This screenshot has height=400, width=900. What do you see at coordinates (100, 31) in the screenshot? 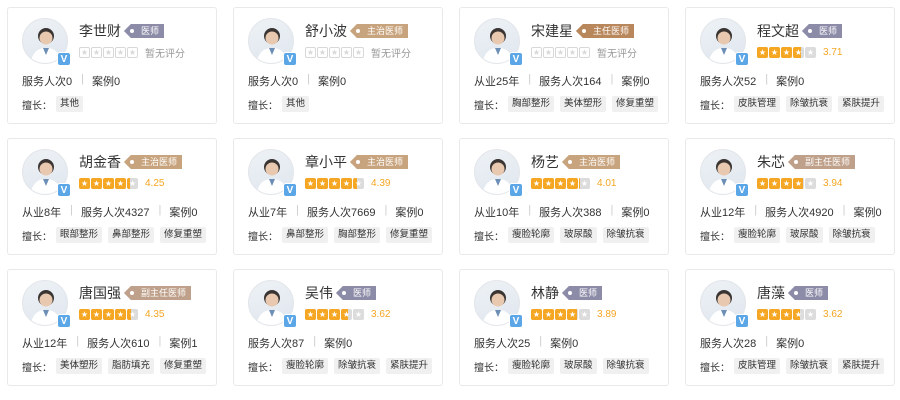
I see `doctor-name: 李世财` at bounding box center [100, 31].